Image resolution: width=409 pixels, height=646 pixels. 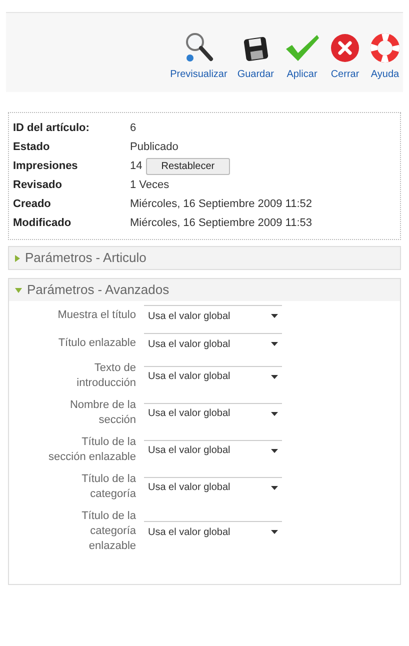 I want to click on checkmark-icon, so click(x=302, y=48).